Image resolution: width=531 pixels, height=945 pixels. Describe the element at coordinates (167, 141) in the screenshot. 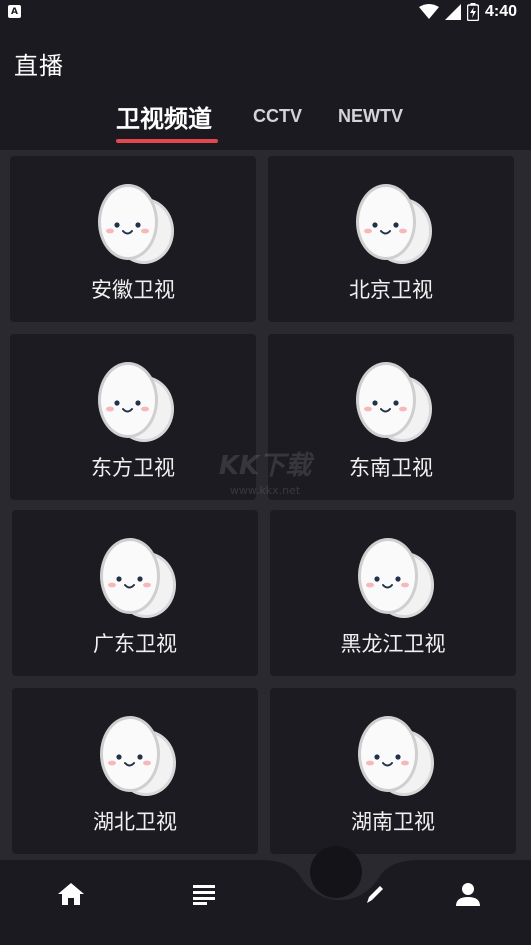

I see `active-tab-indicator` at that location.